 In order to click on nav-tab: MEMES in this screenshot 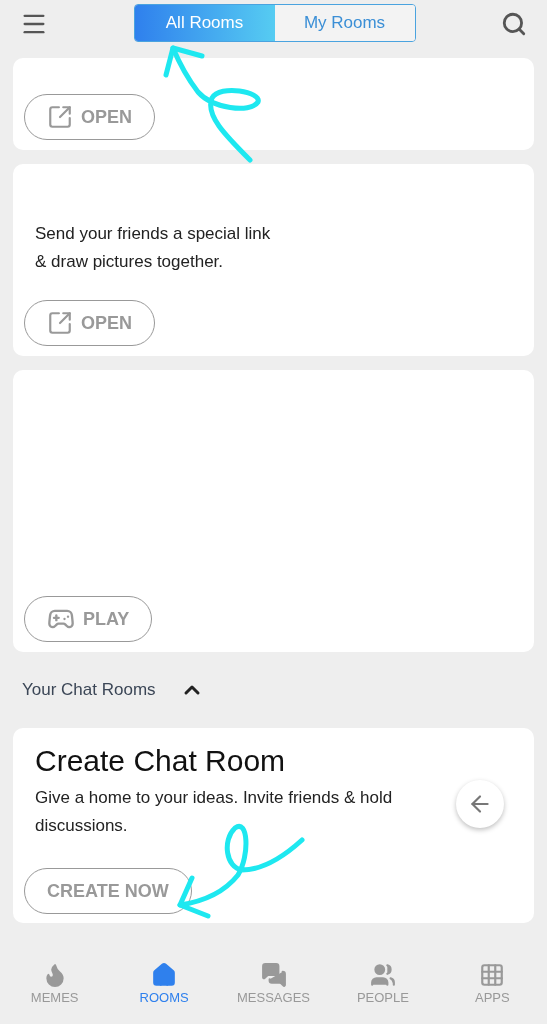, I will do `click(55, 993)`.